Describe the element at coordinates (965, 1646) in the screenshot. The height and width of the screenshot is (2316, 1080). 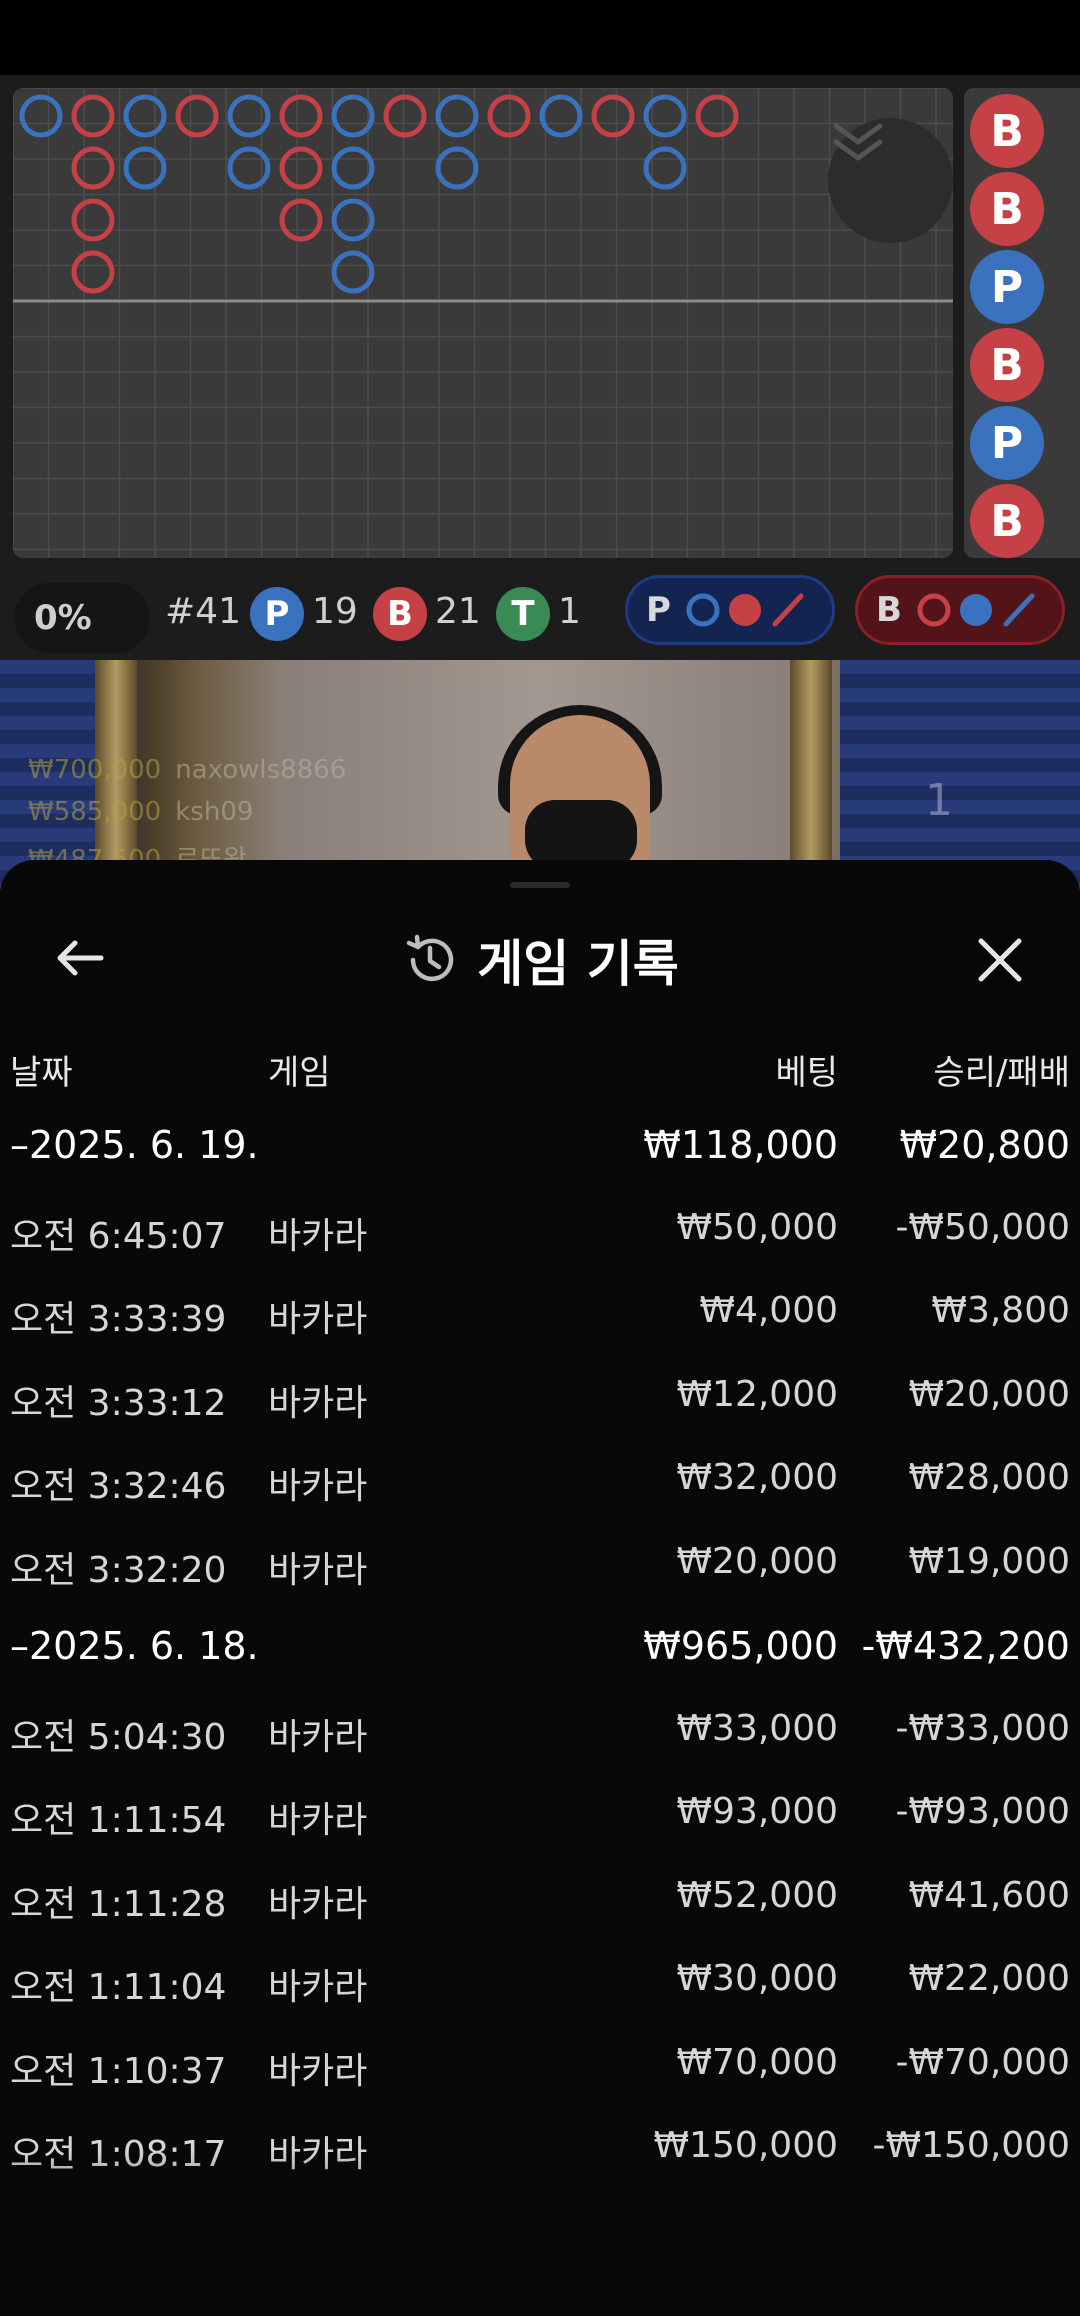
I see `row-result: -₩432,200` at that location.